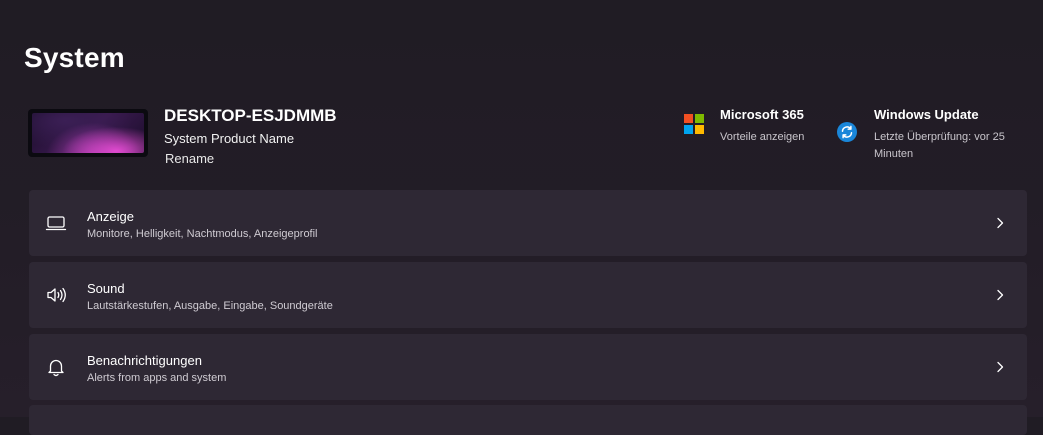 The width and height of the screenshot is (1043, 435). What do you see at coordinates (699, 118) in the screenshot?
I see `logo-square-green` at bounding box center [699, 118].